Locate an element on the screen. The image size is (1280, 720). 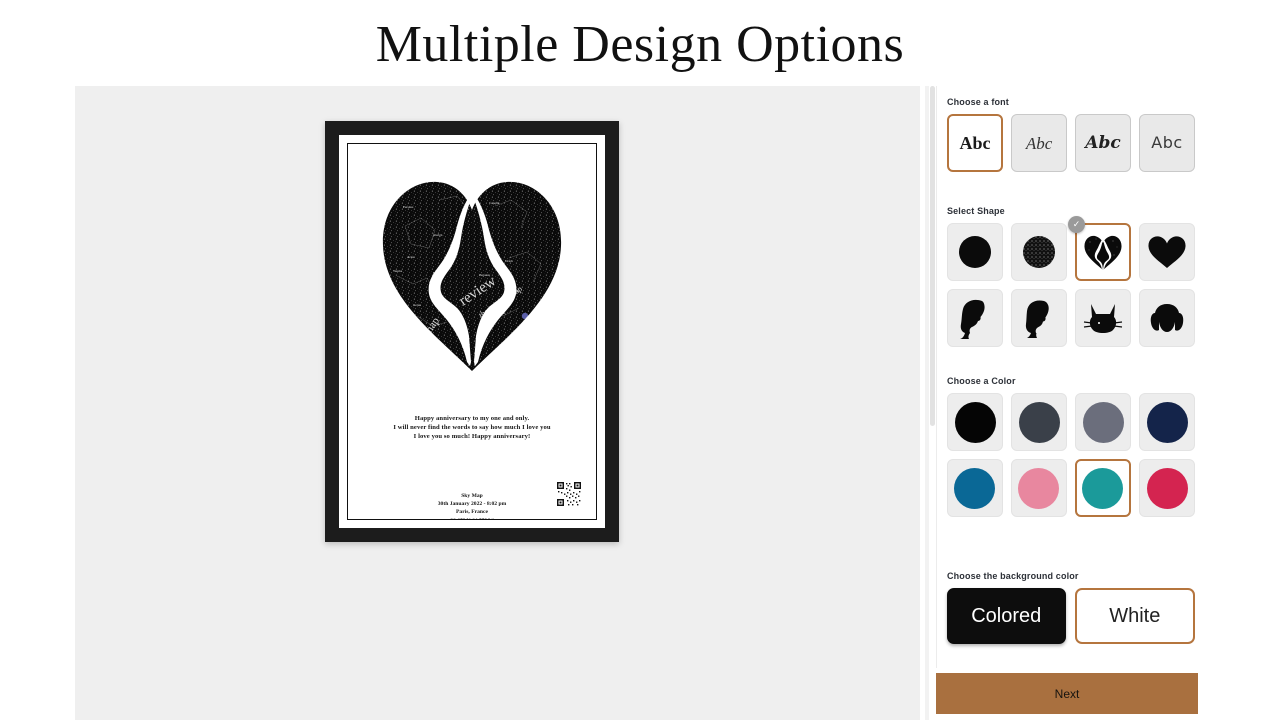
color-option-charcoal is located at coordinates (1039, 422).